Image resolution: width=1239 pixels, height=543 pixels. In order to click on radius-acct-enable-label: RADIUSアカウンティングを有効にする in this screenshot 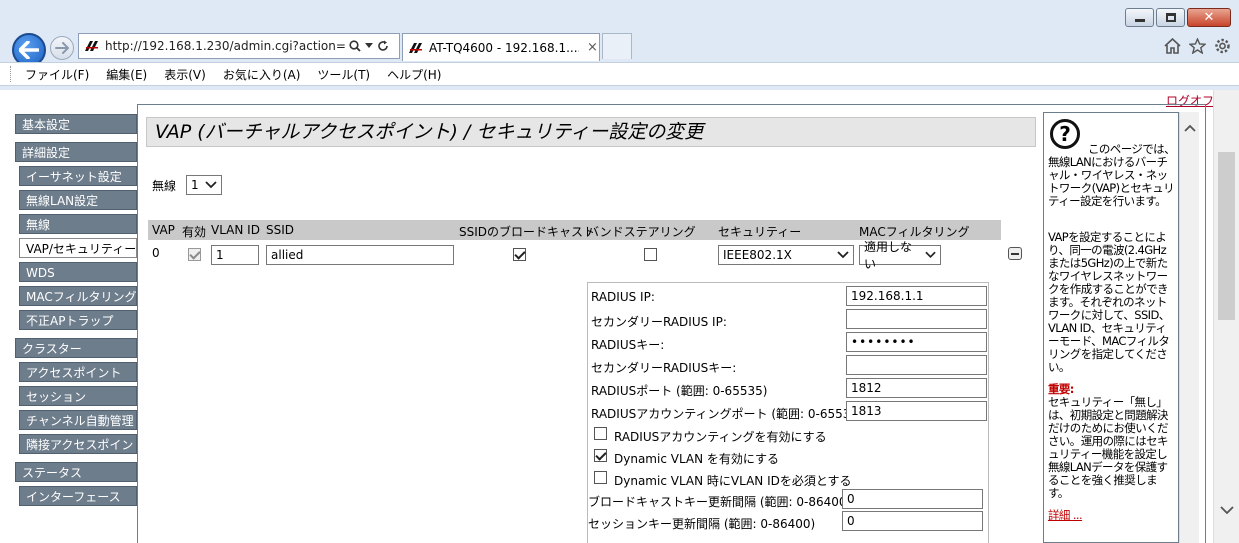, I will do `click(720, 437)`.